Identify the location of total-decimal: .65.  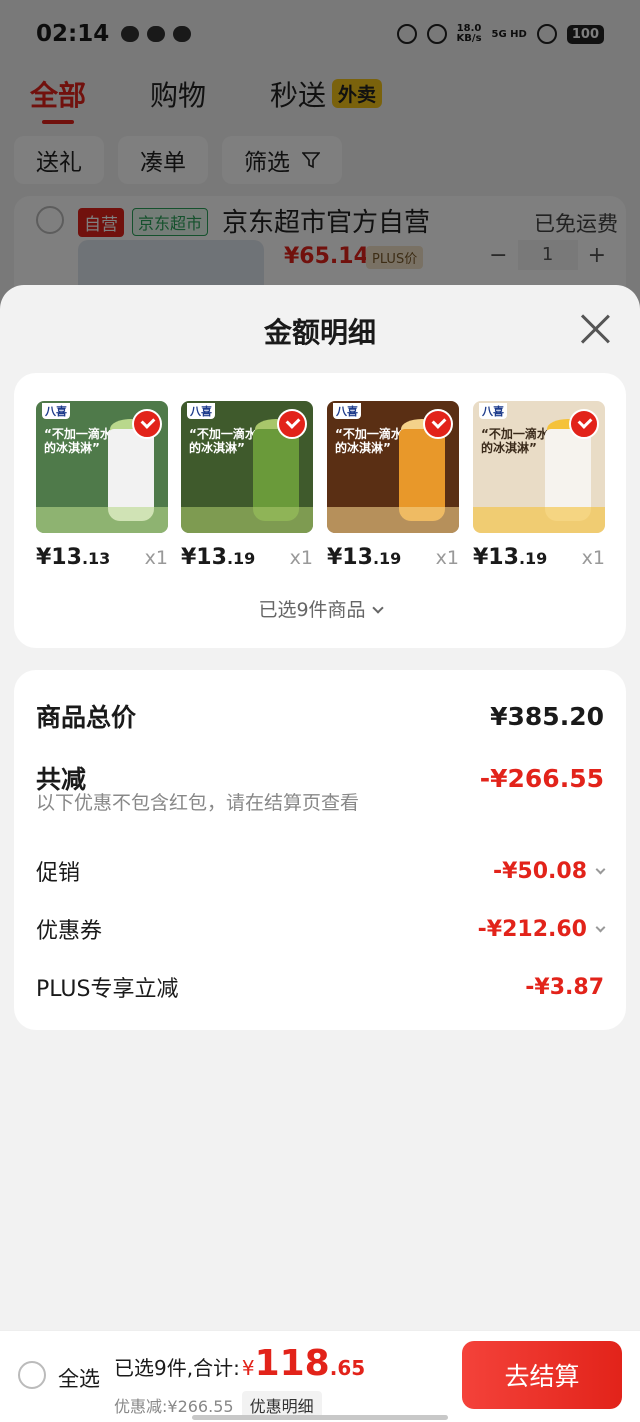
(347, 1368).